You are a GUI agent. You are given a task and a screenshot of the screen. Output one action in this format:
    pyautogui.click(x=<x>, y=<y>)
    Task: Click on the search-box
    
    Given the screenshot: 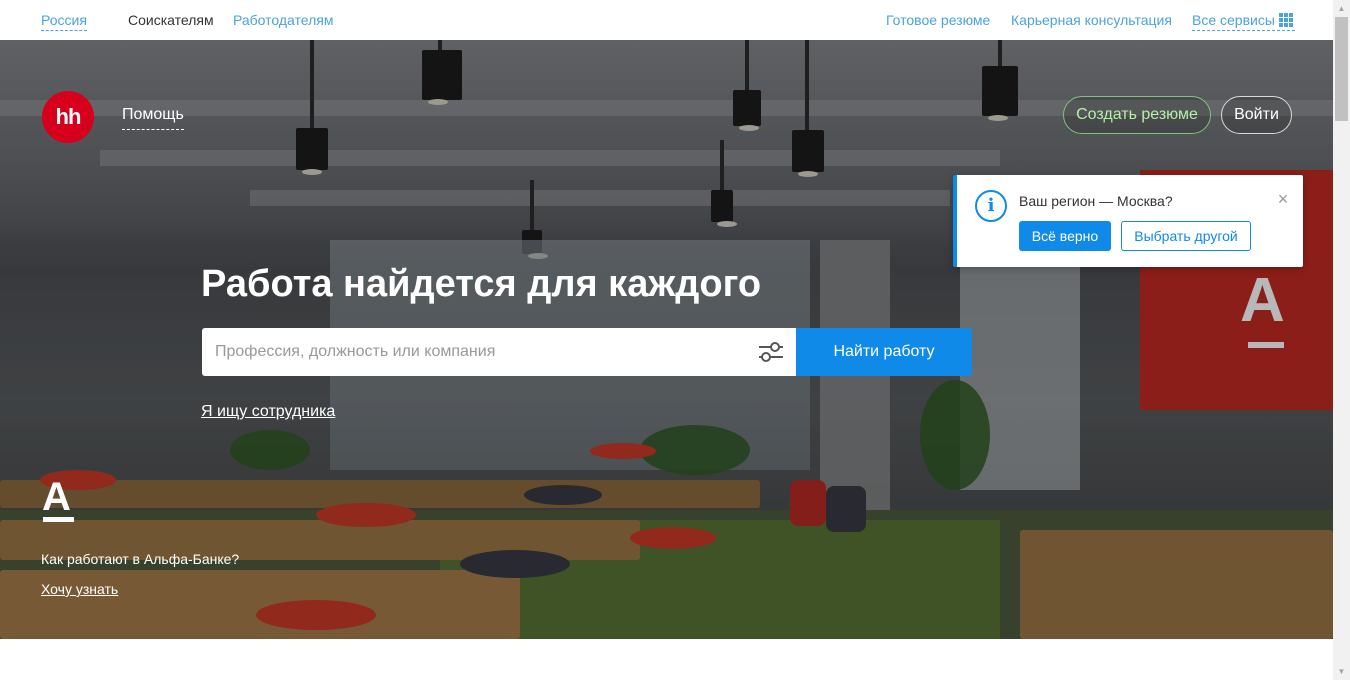 What is the action you would take?
    pyautogui.click(x=499, y=352)
    